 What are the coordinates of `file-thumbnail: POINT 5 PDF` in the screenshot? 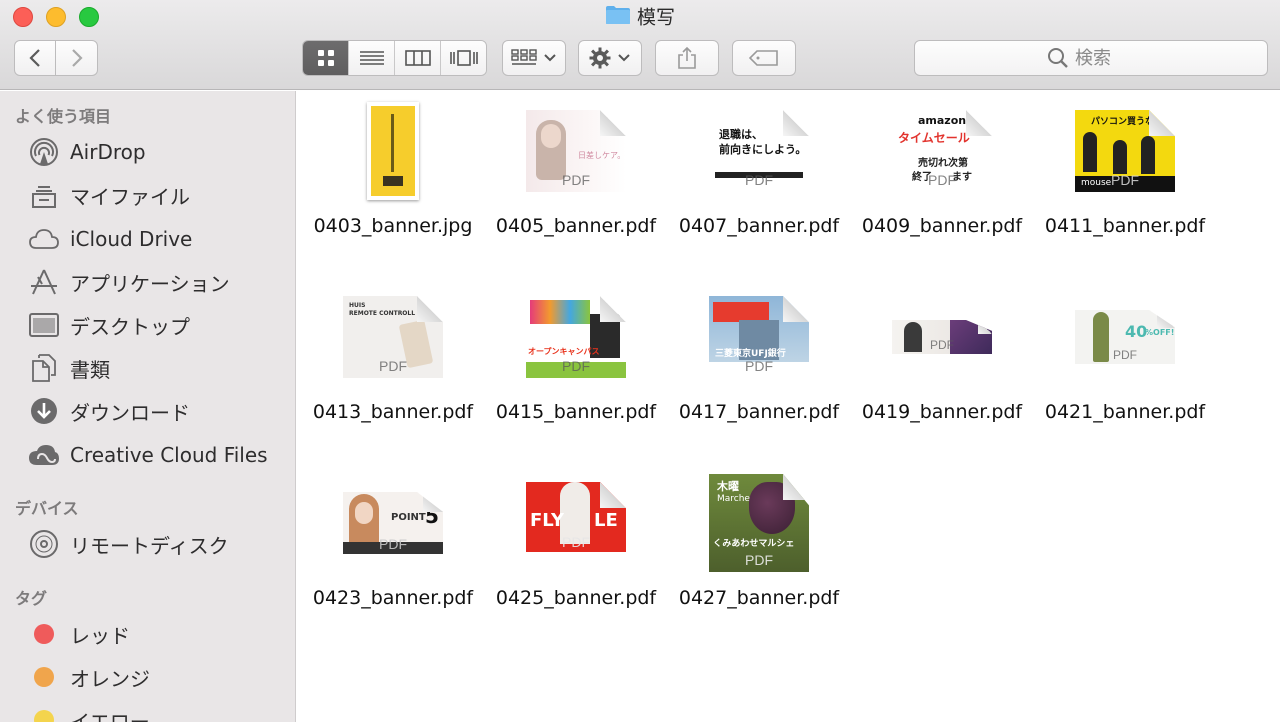 It's located at (393, 523).